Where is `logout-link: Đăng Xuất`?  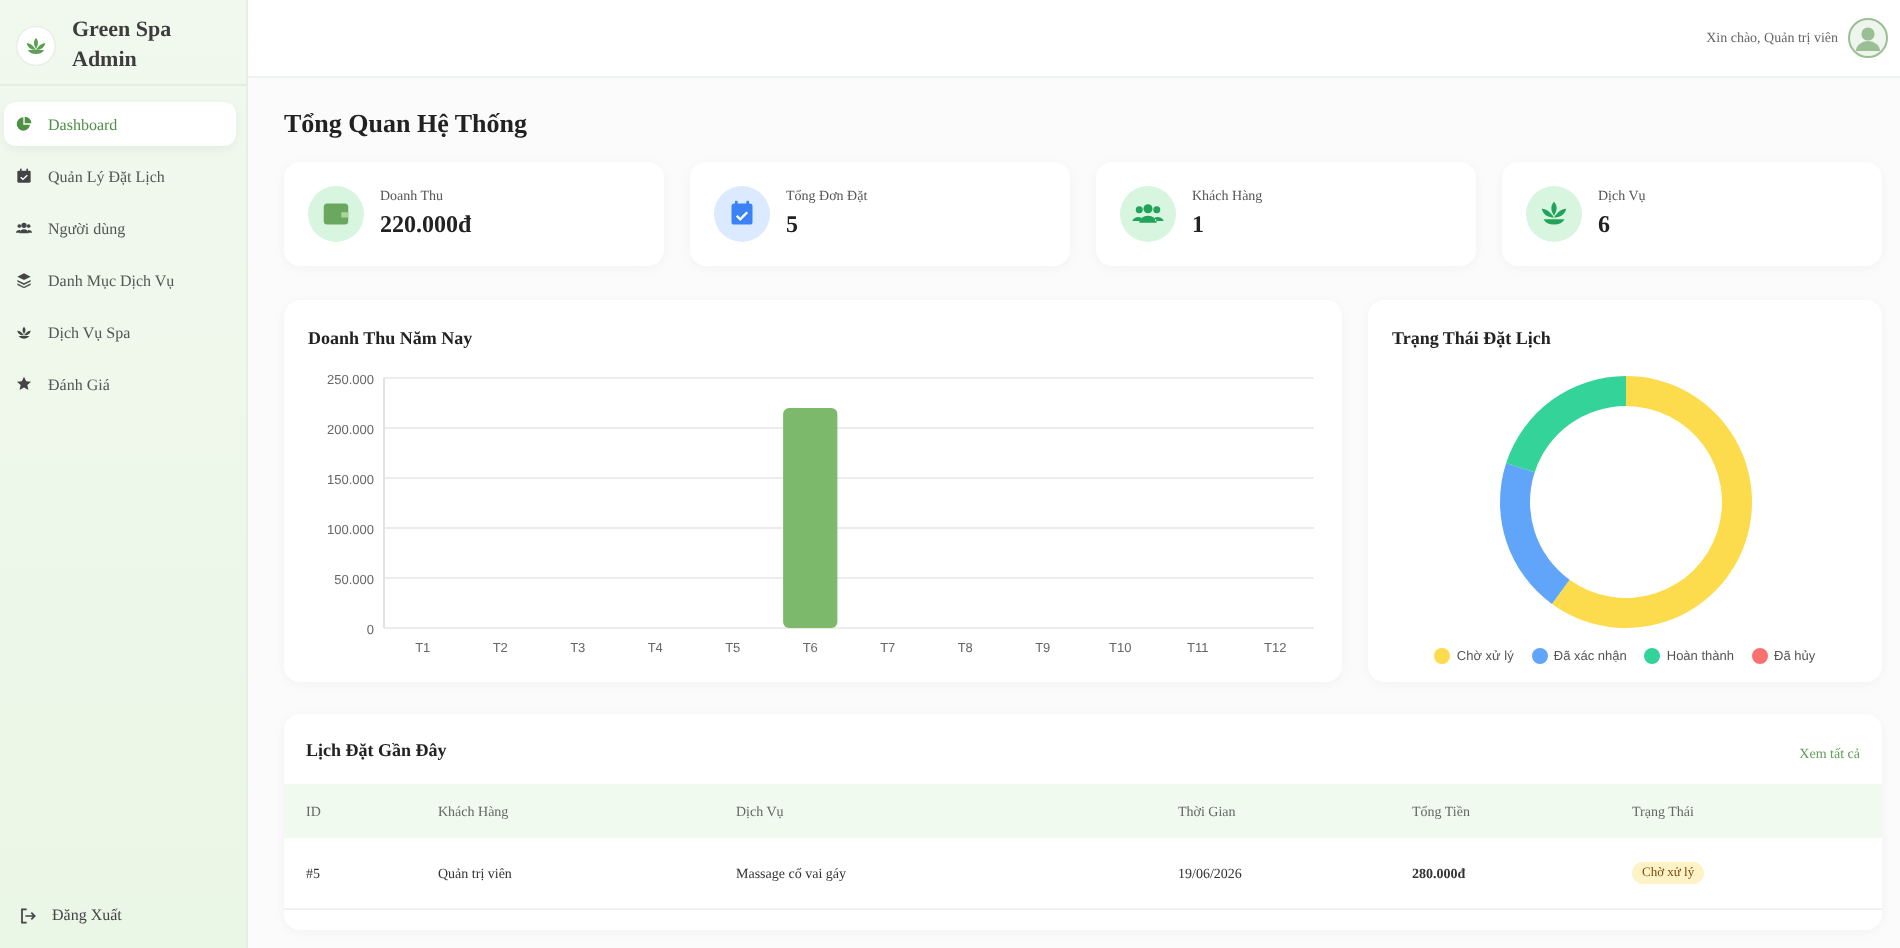
logout-link: Đăng Xuất is located at coordinates (123, 927).